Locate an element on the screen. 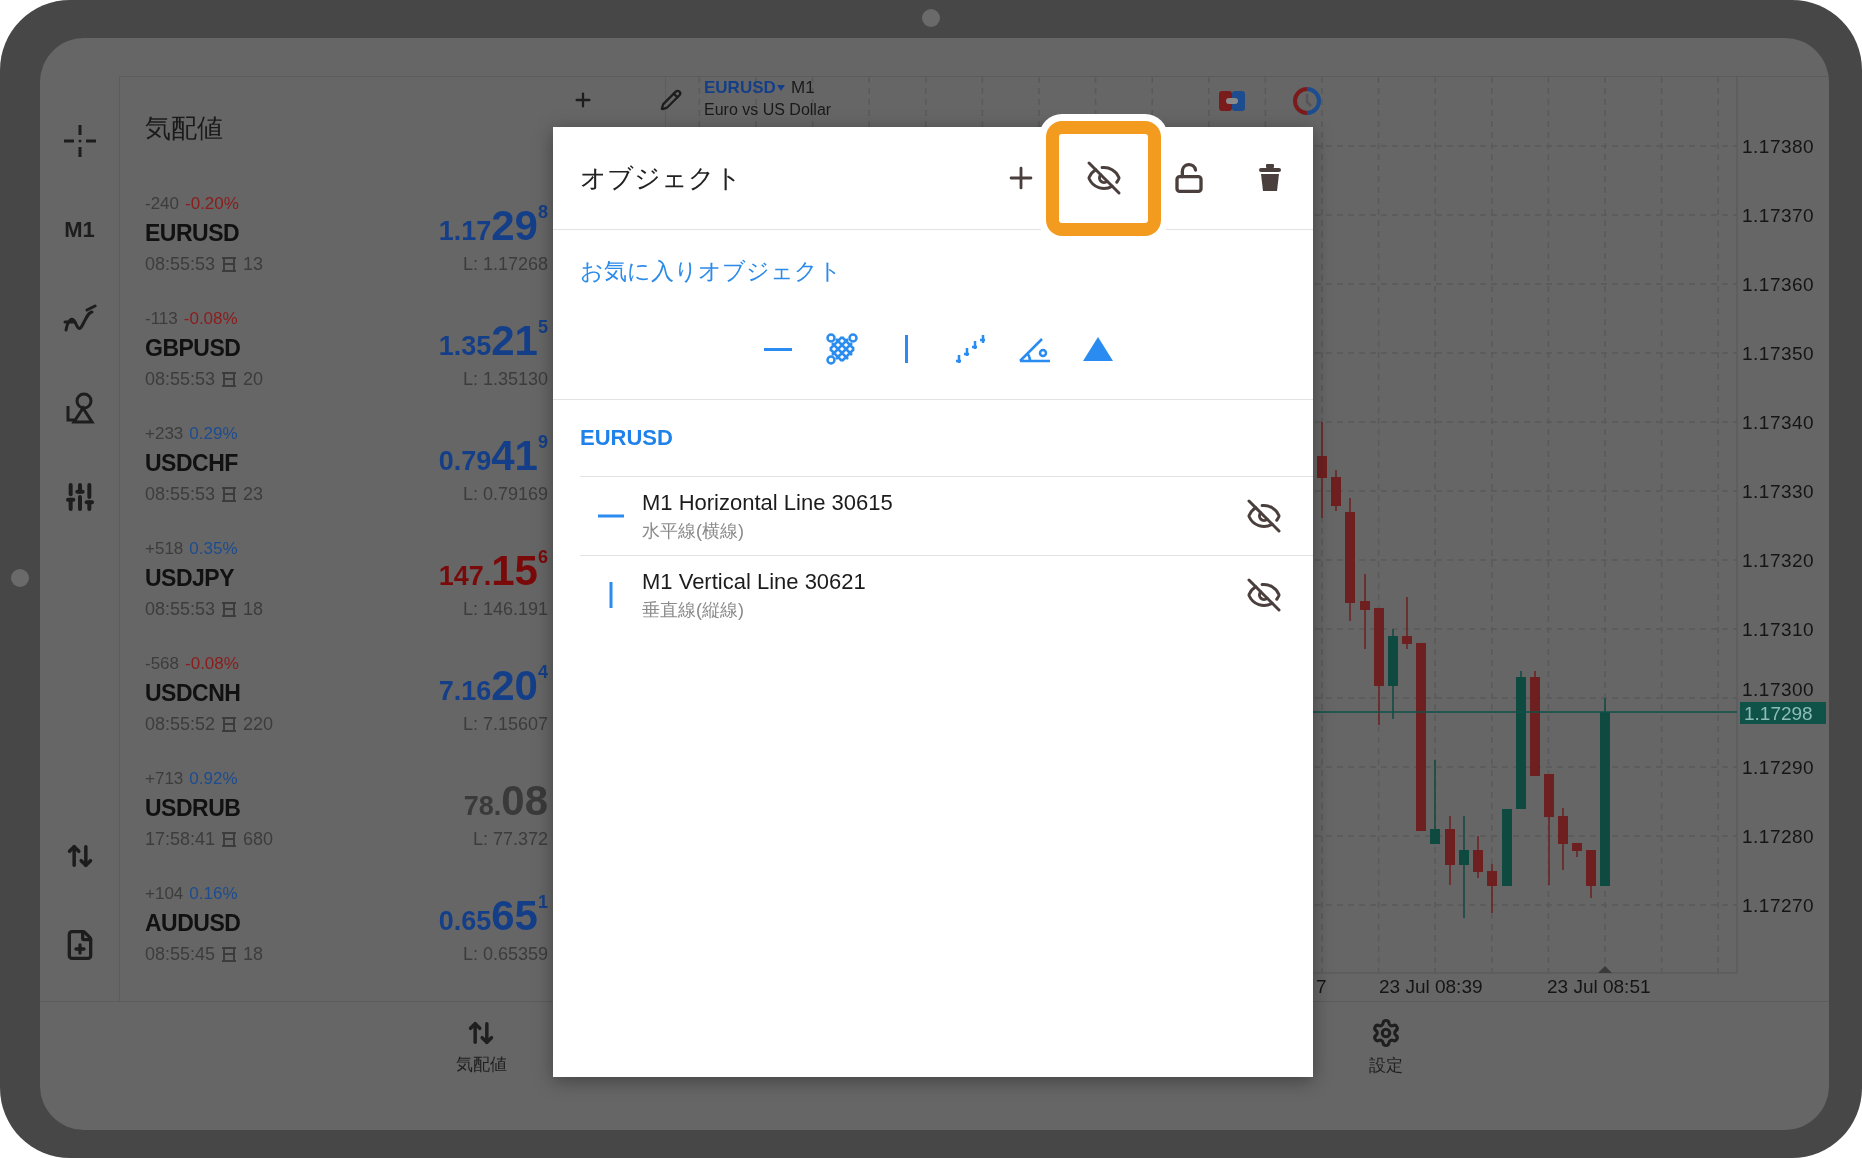  nav-tab: 気配値 is located at coordinates (481, 1047).